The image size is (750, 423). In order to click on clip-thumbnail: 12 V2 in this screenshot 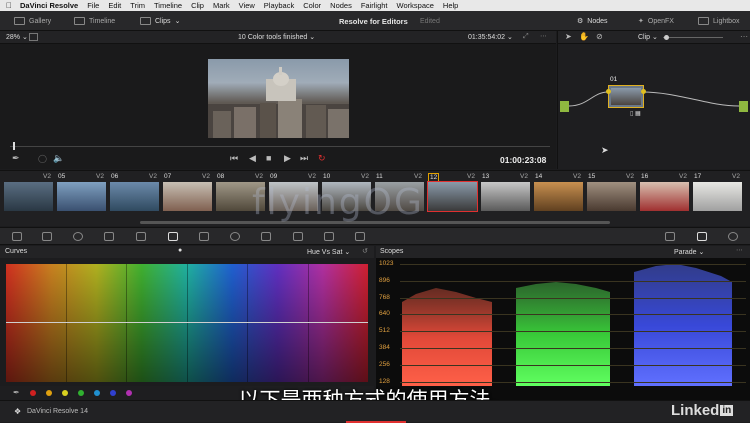, I will do `click(452, 199)`.